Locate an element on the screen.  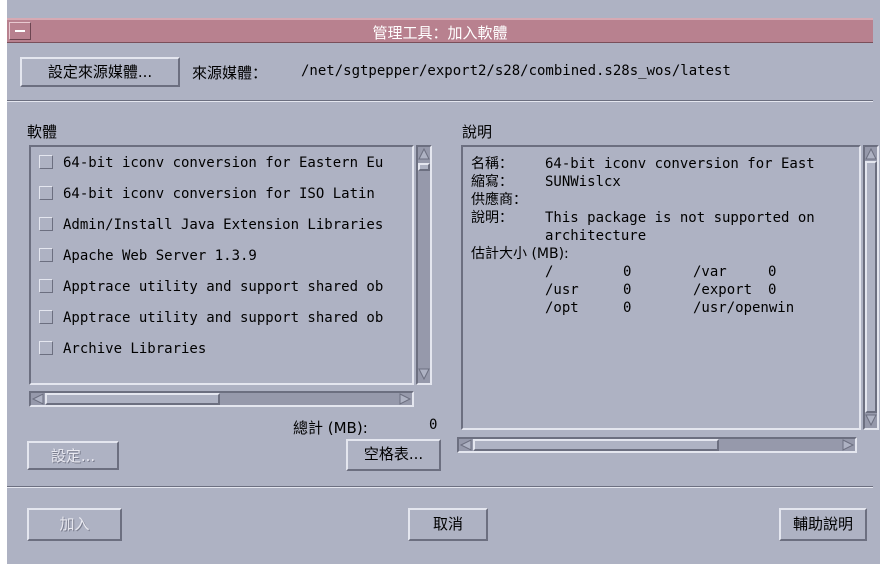
description-vertical-scrollbar is located at coordinates (871, 287).